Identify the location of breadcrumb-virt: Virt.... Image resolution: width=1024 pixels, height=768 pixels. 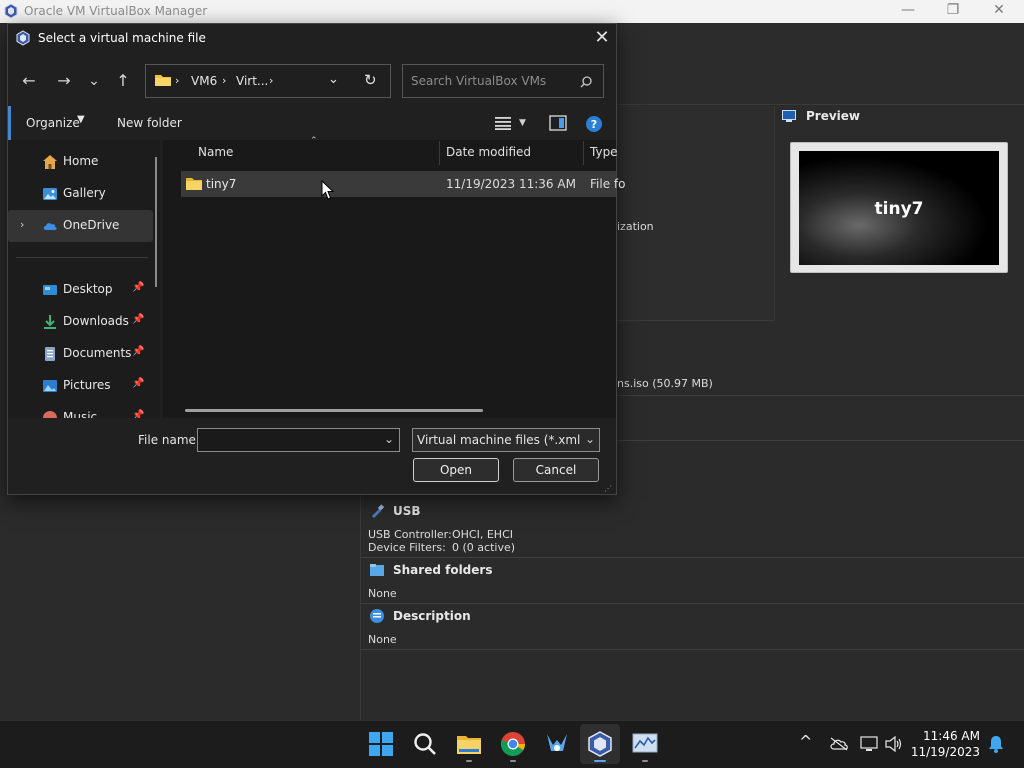
(252, 81).